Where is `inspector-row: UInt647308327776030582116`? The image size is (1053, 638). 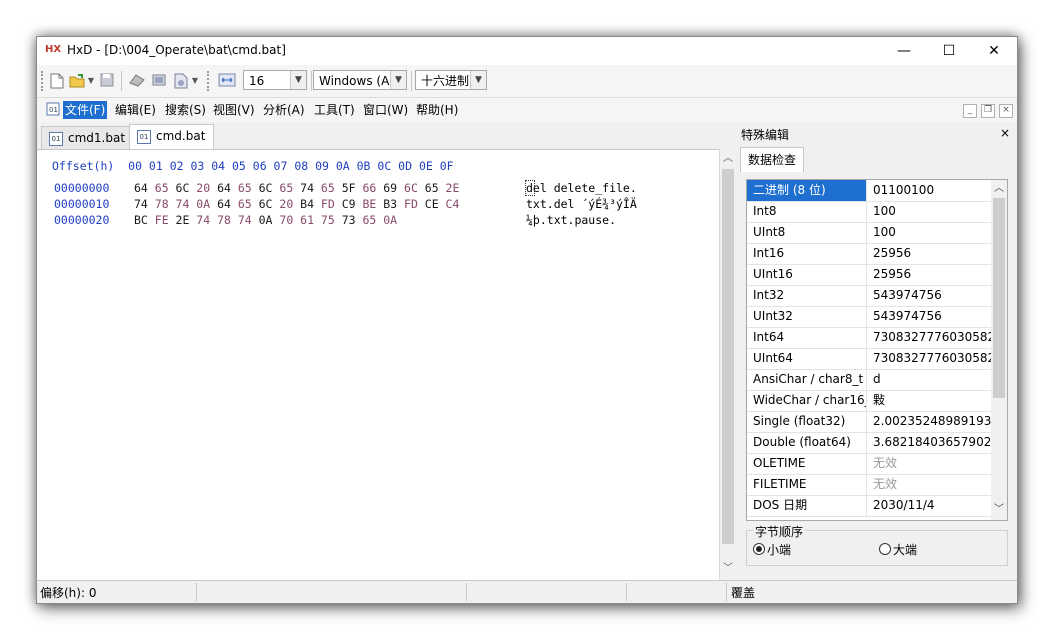 inspector-row: UInt647308327776030582116 is located at coordinates (871, 359).